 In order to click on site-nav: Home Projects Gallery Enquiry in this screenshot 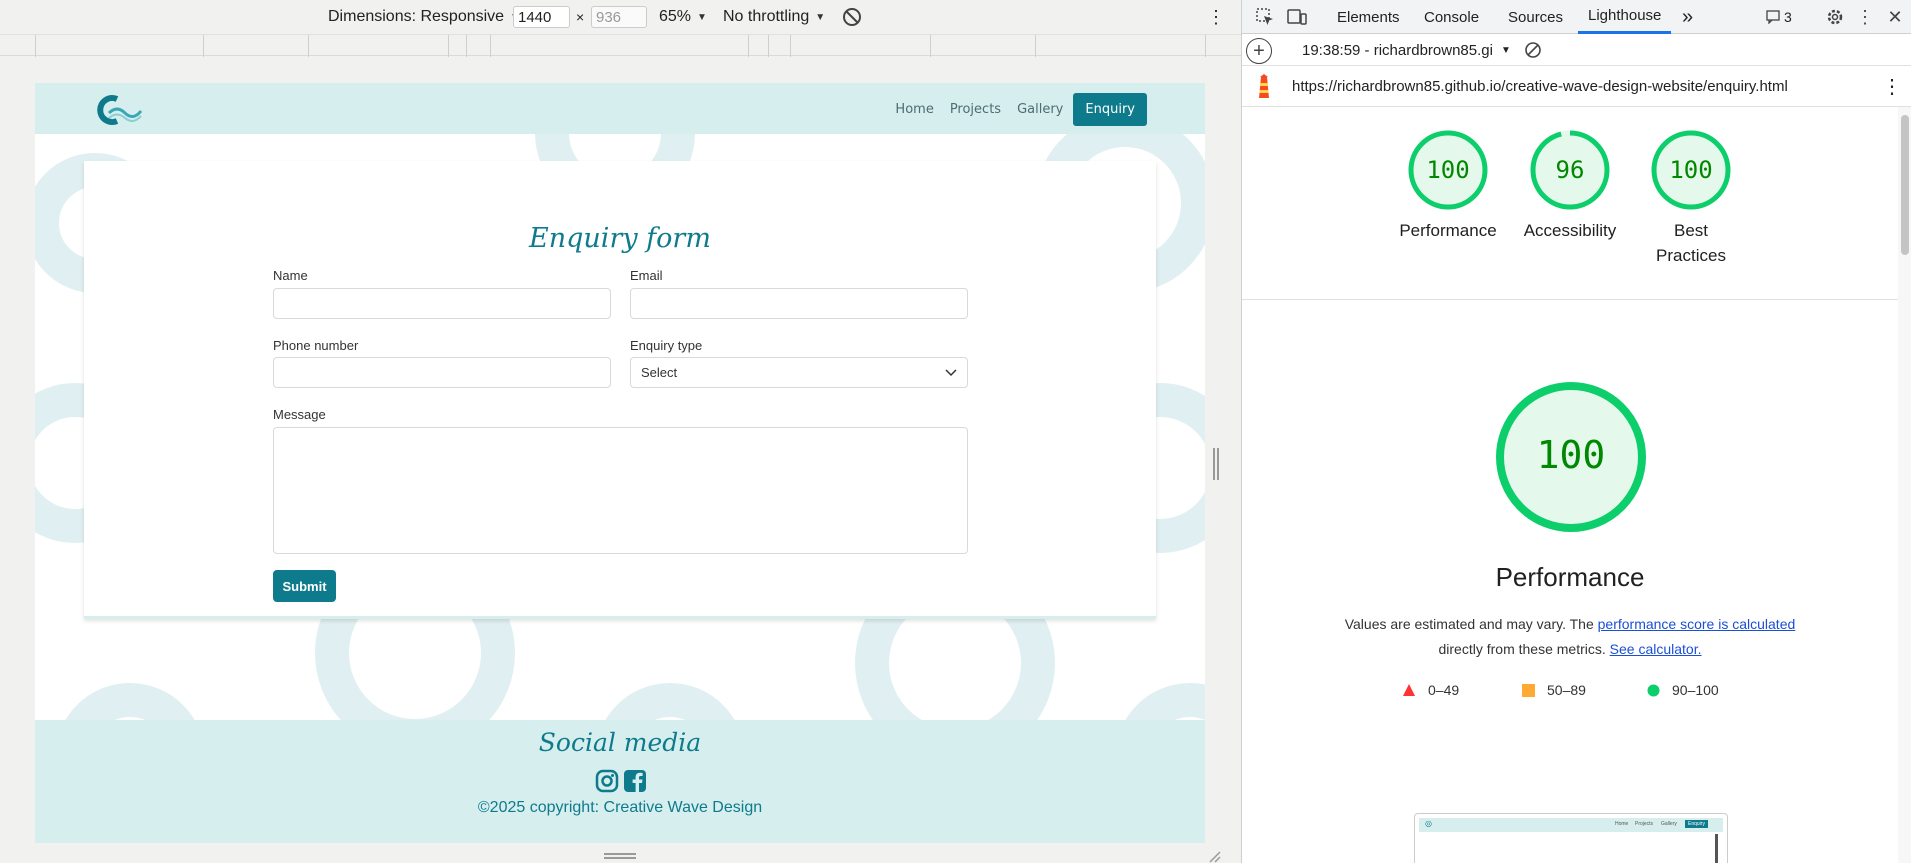, I will do `click(620, 108)`.